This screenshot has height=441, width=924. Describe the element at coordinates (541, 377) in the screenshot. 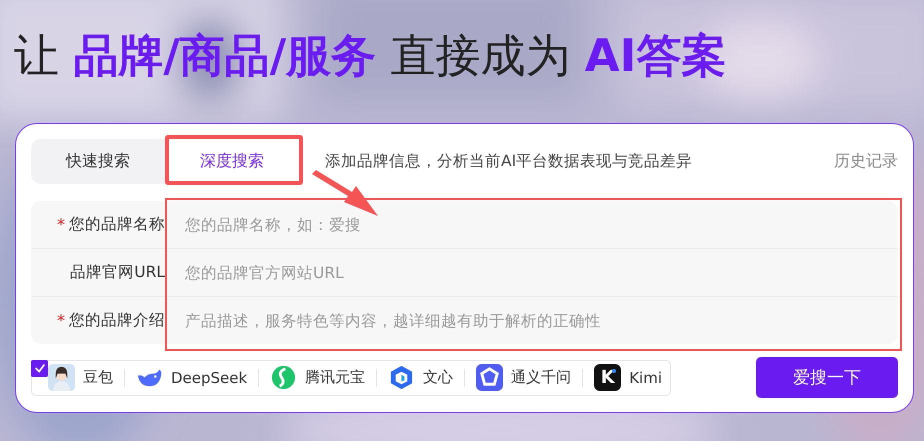

I see `platform-name: 通义千问` at that location.